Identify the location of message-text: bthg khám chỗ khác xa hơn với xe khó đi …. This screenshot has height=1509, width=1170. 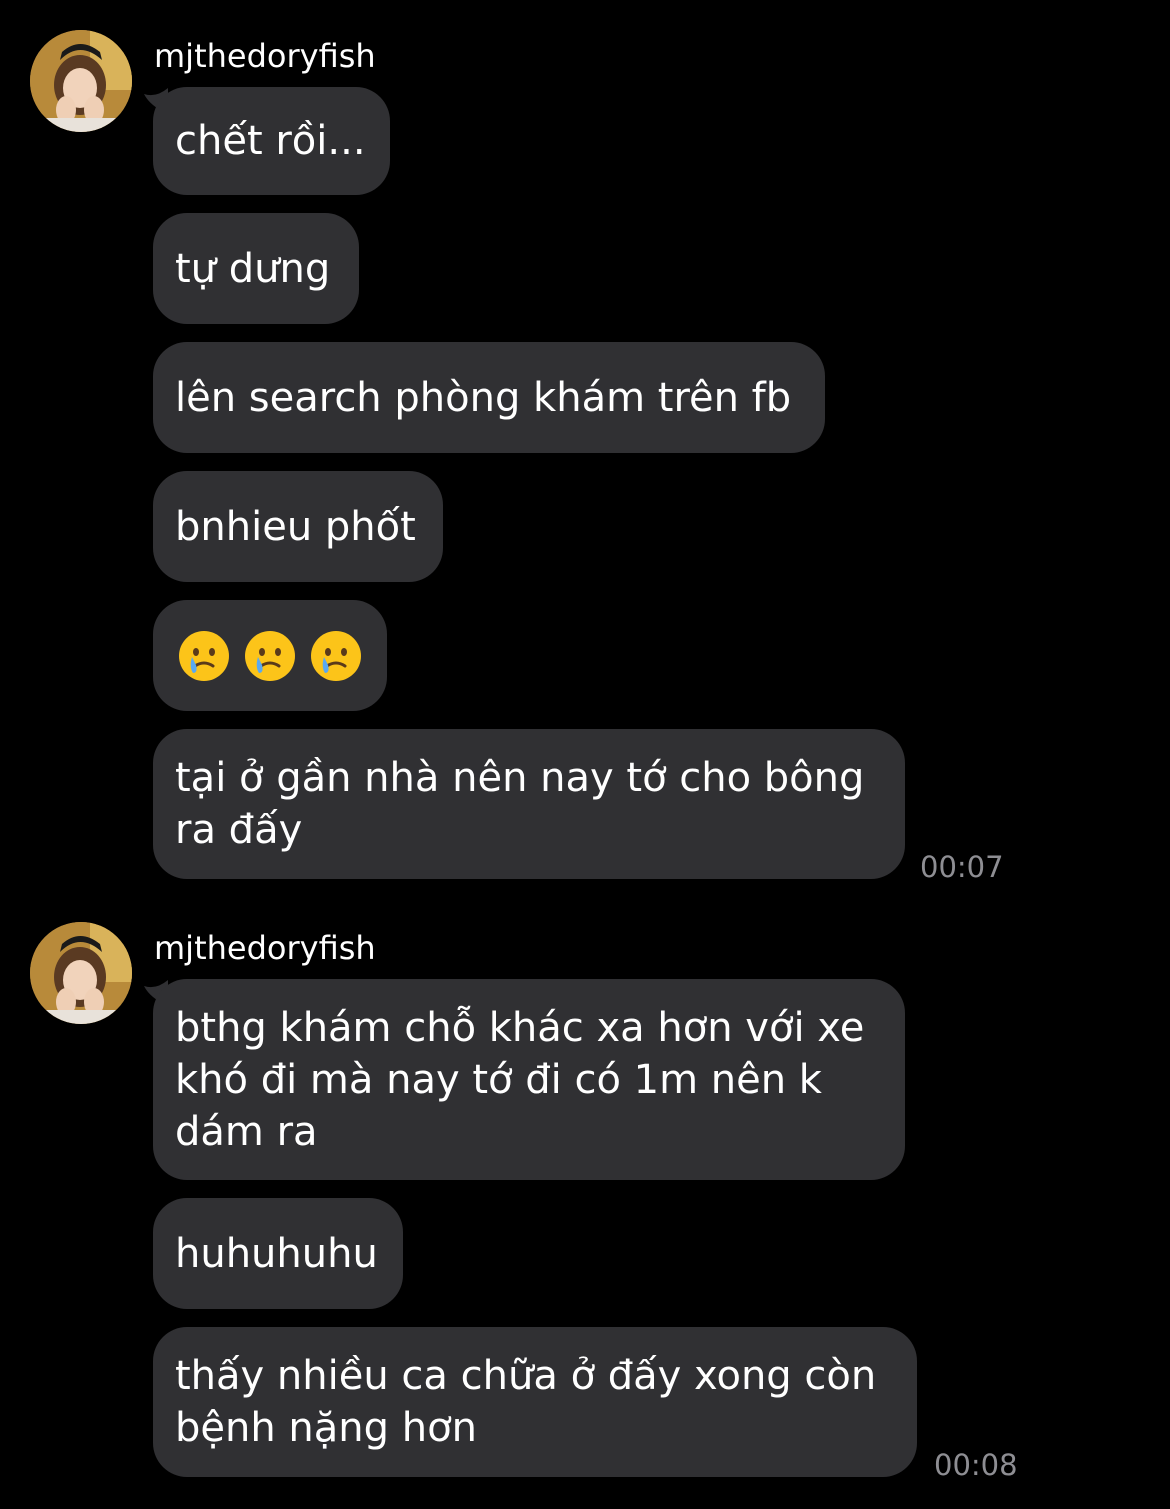
(526, 1079).